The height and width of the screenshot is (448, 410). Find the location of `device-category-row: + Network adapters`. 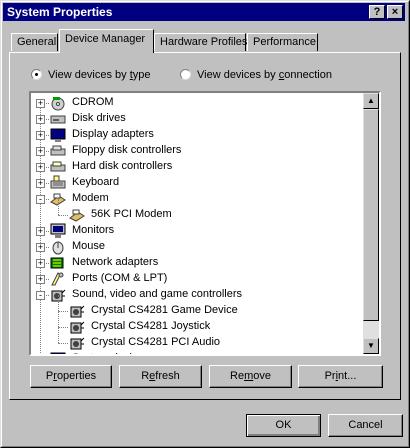

device-category-row: + Network adapters is located at coordinates (197, 263).